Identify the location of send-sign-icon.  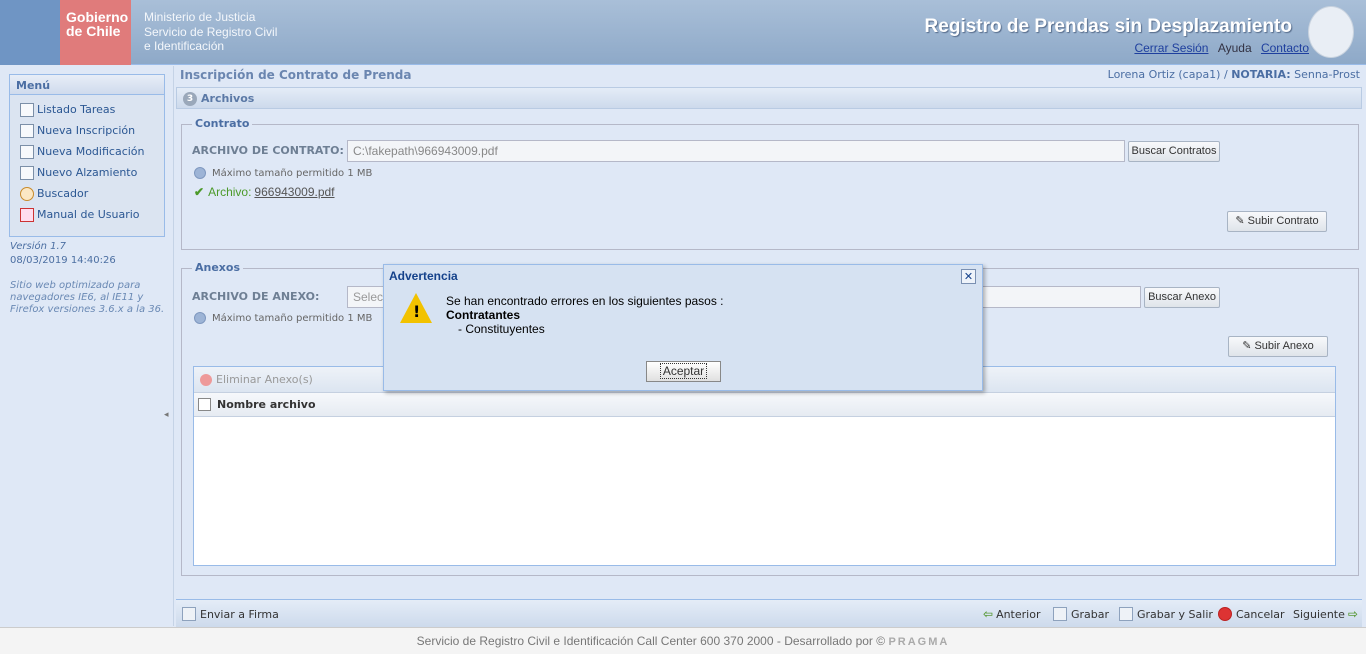
(189, 614).